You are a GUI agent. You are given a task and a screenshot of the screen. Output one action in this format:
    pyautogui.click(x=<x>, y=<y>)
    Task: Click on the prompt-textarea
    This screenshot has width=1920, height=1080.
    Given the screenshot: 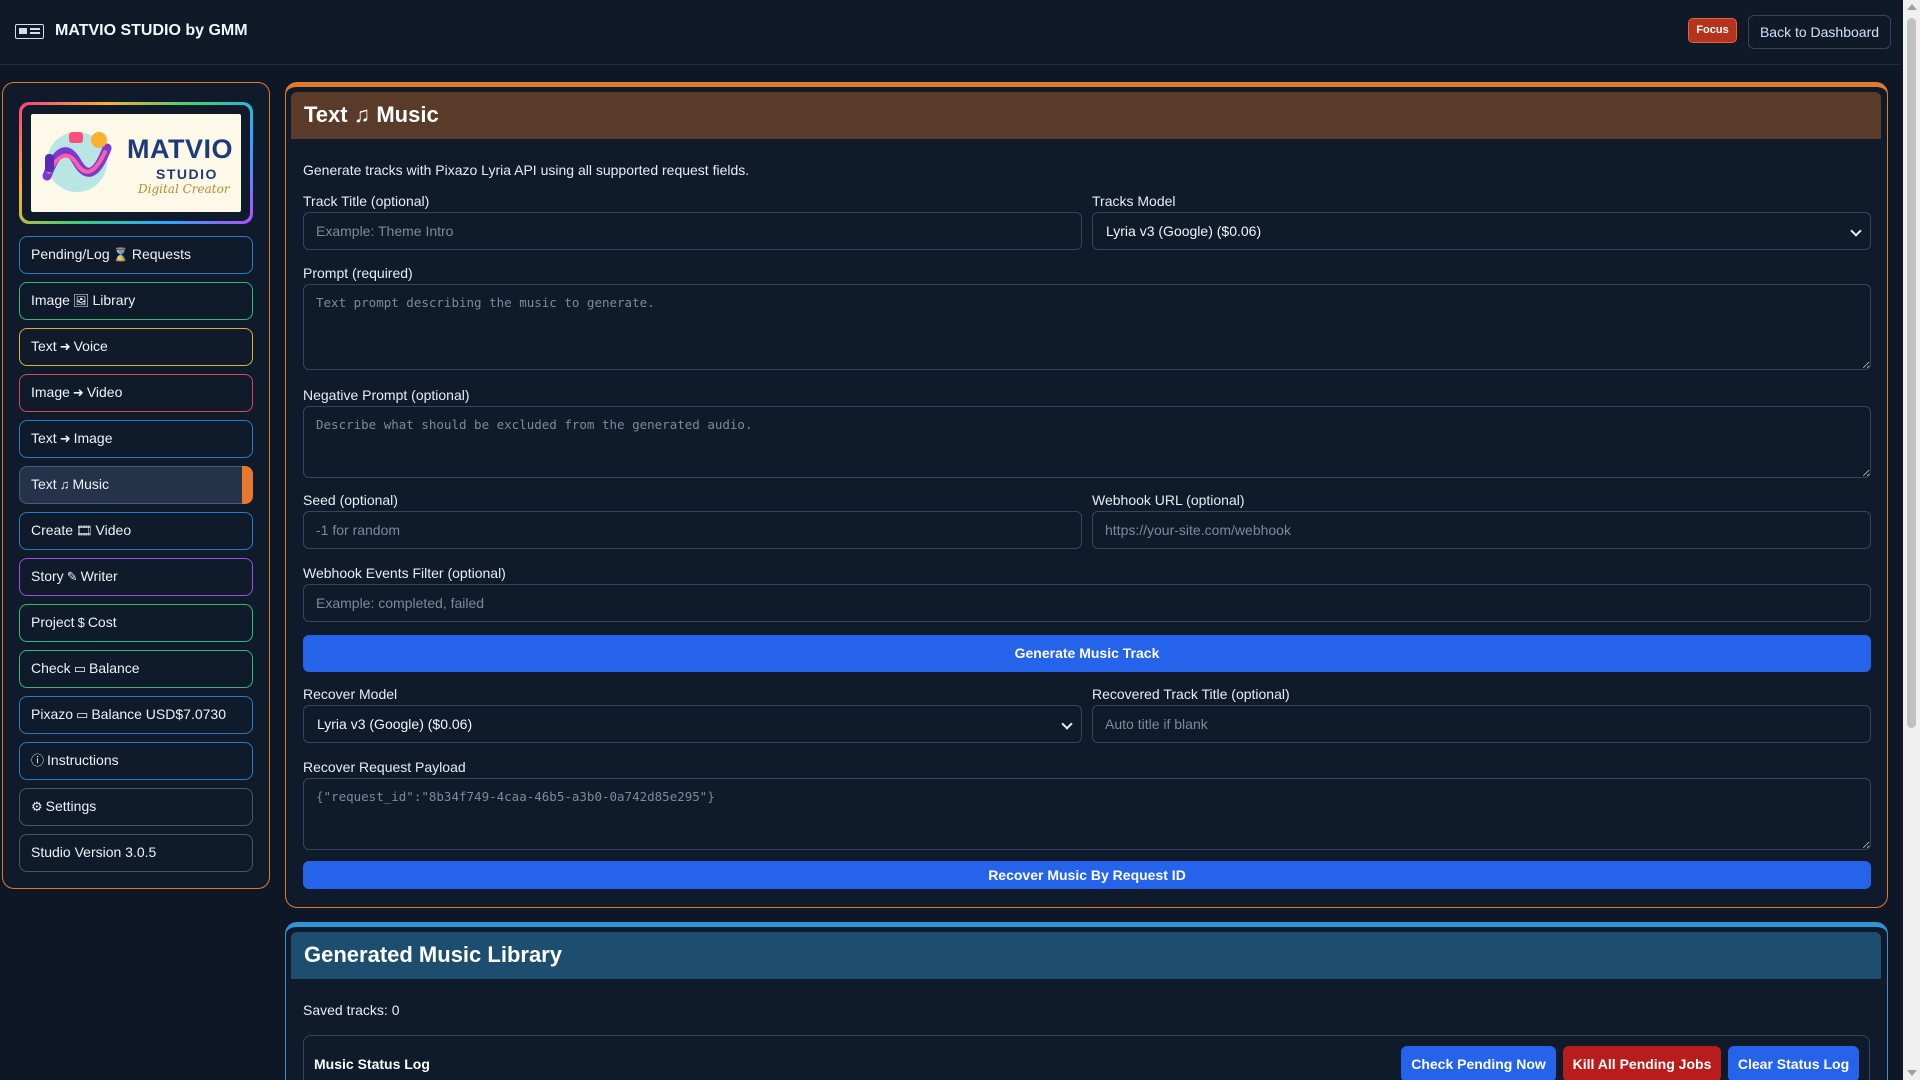 What is the action you would take?
    pyautogui.click(x=1087, y=327)
    